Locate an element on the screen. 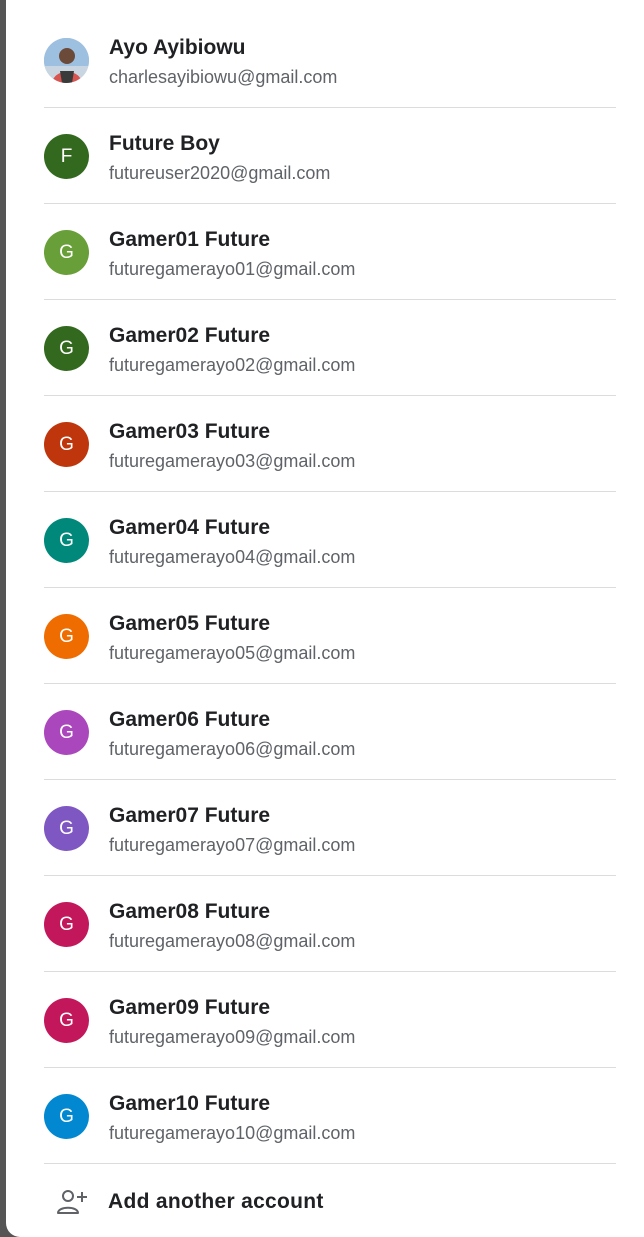 The width and height of the screenshot is (644, 1237). account-email: futuregamerayo08@gmail.com is located at coordinates (232, 941).